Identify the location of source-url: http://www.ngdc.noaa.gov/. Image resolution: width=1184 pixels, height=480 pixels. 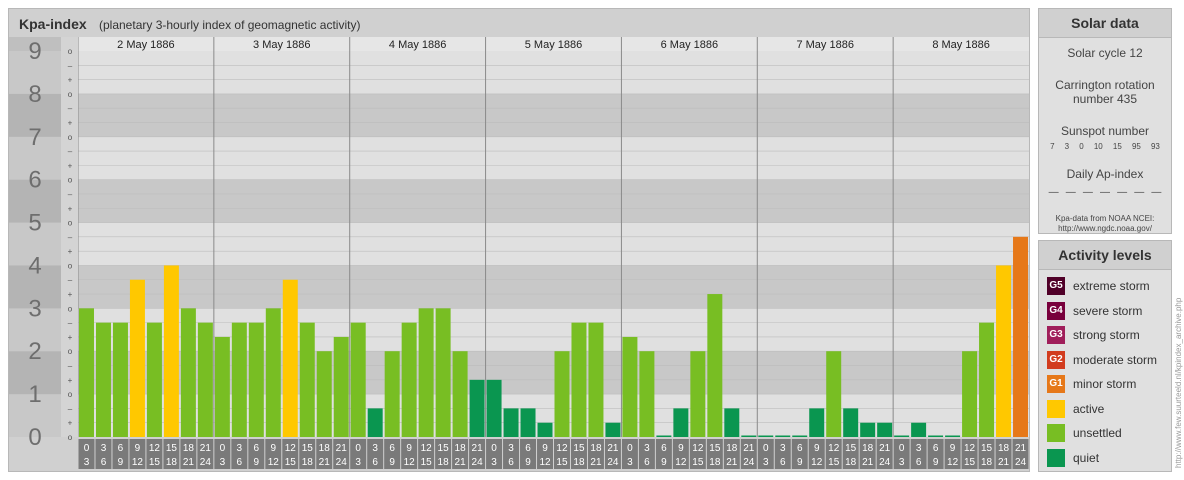
(1105, 229).